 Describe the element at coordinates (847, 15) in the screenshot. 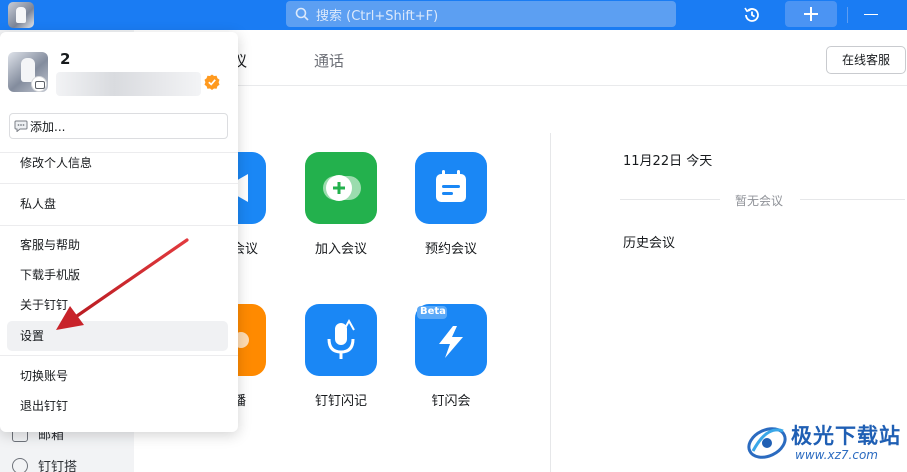

I see `titlebar-divider` at that location.